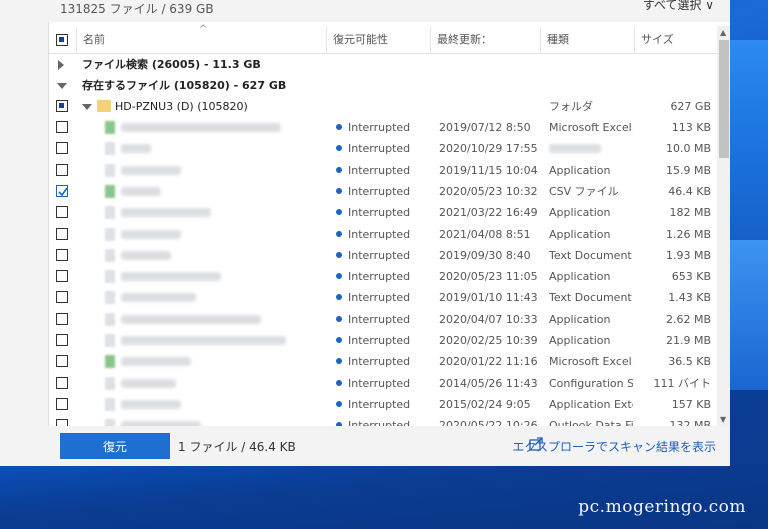 The image size is (768, 529). What do you see at coordinates (691, 277) in the screenshot?
I see `file-size: 653 KB` at bounding box center [691, 277].